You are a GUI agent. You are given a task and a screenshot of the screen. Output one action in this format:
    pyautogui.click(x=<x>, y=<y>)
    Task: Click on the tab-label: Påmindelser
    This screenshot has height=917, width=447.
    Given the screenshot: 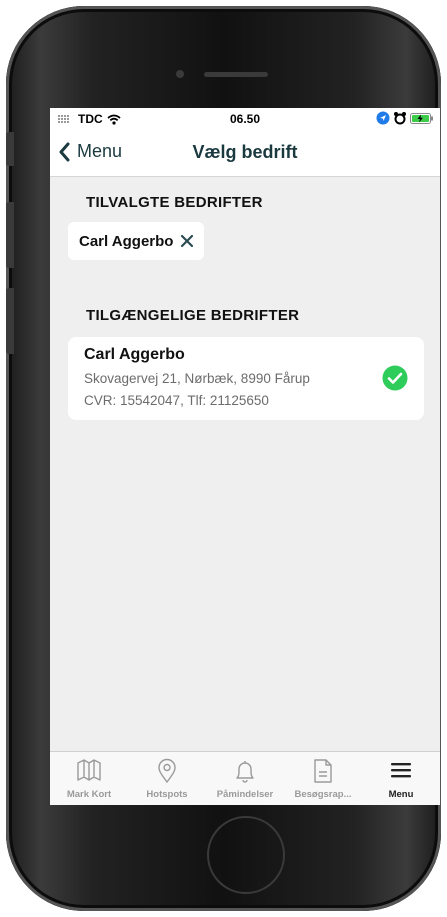 What is the action you would take?
    pyautogui.click(x=245, y=794)
    